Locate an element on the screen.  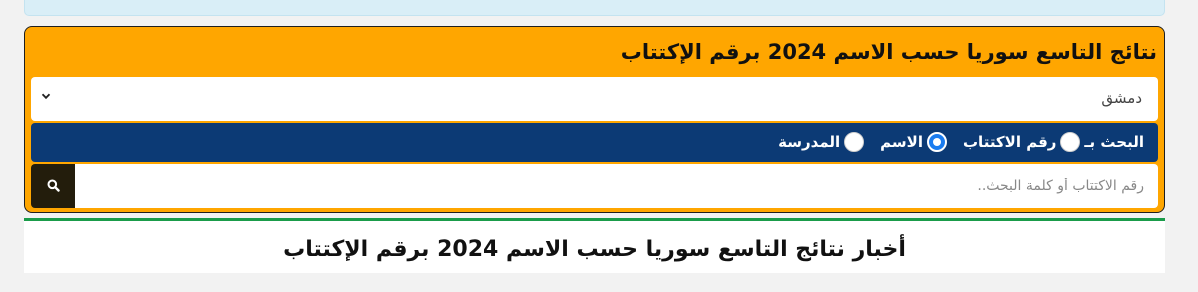
search-input is located at coordinates (616, 186).